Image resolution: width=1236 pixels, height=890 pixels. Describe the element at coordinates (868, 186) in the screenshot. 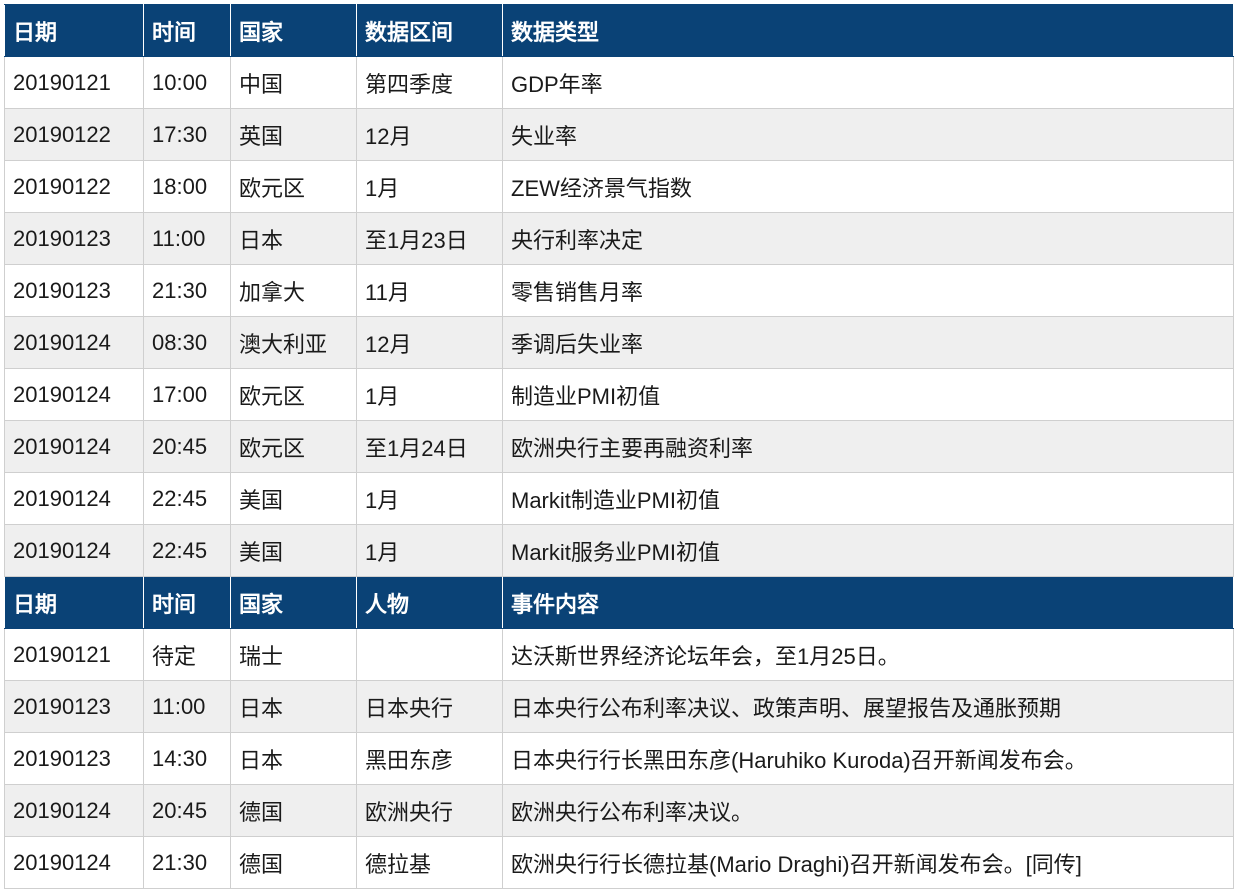

I see `economic-cell-c5: ZEW经济景气指数` at that location.